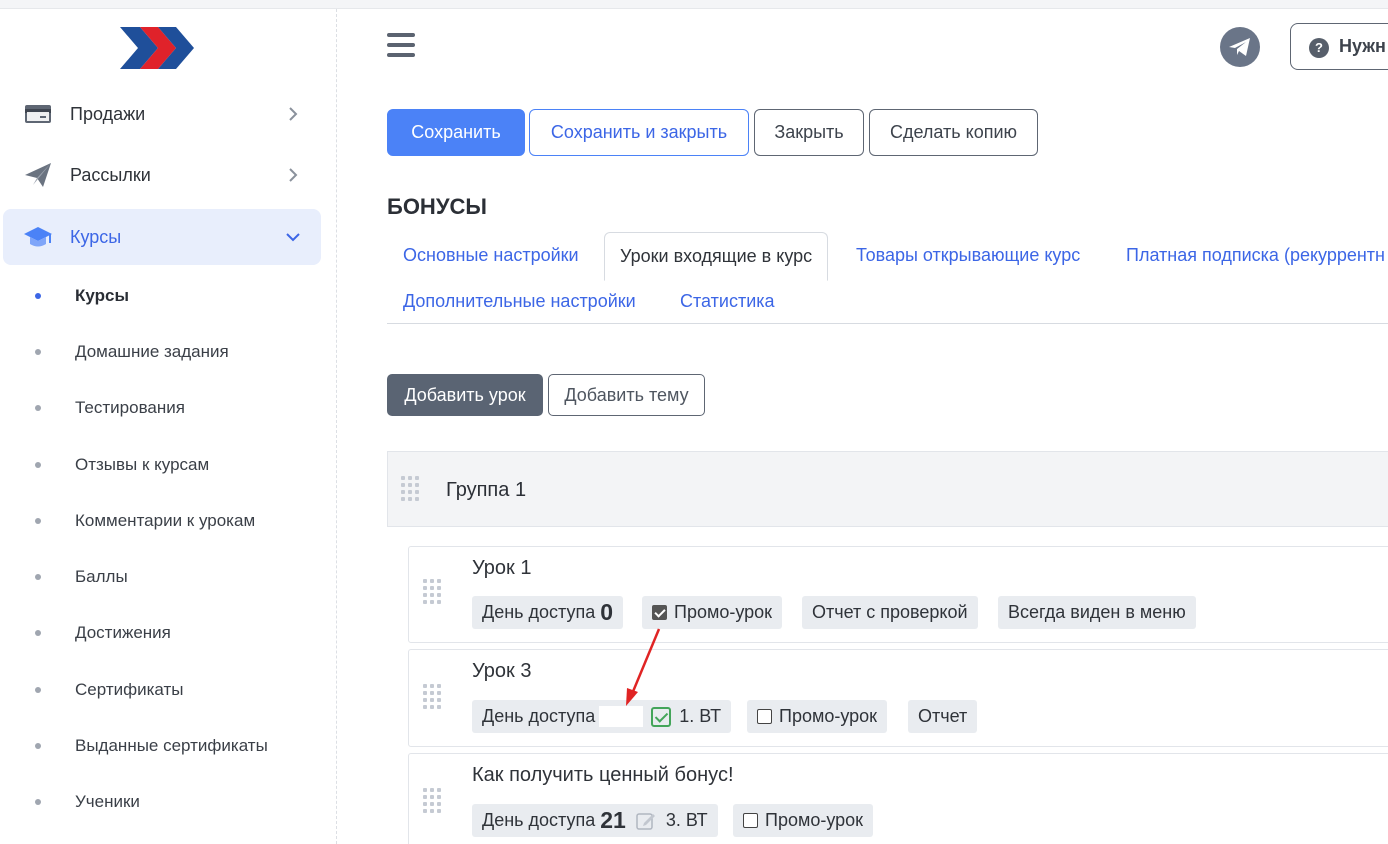  Describe the element at coordinates (101, 576) in the screenshot. I see `sidebar-sub-label: Баллы` at that location.